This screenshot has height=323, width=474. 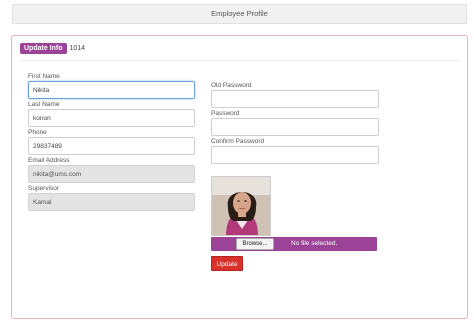 I want to click on confirm-password-field, so click(x=295, y=155).